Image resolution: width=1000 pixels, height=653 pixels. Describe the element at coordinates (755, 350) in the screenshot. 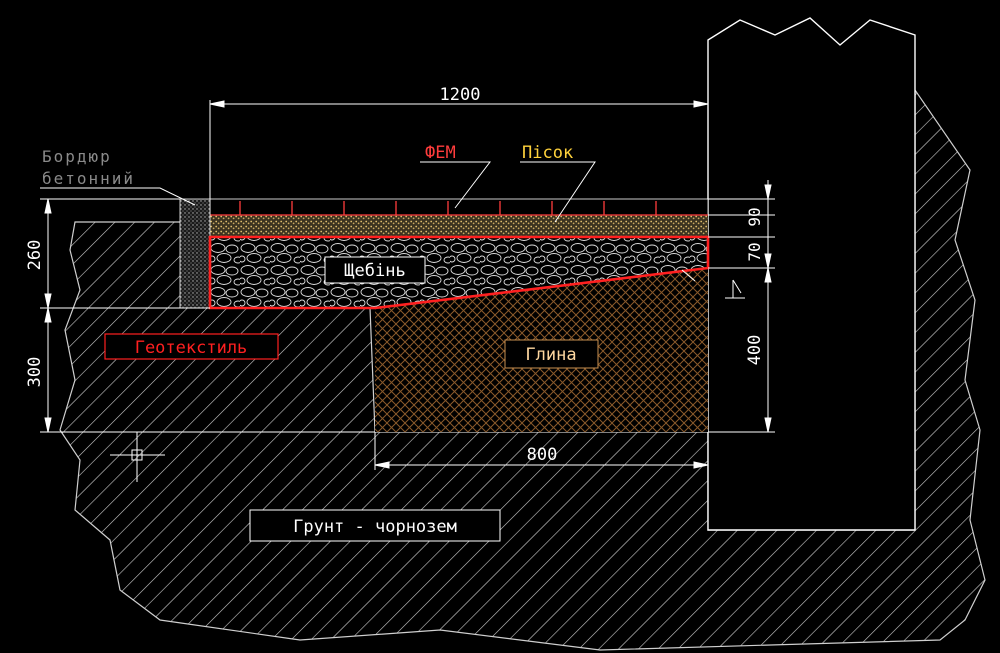

I see `dim-right-lower: 400` at that location.